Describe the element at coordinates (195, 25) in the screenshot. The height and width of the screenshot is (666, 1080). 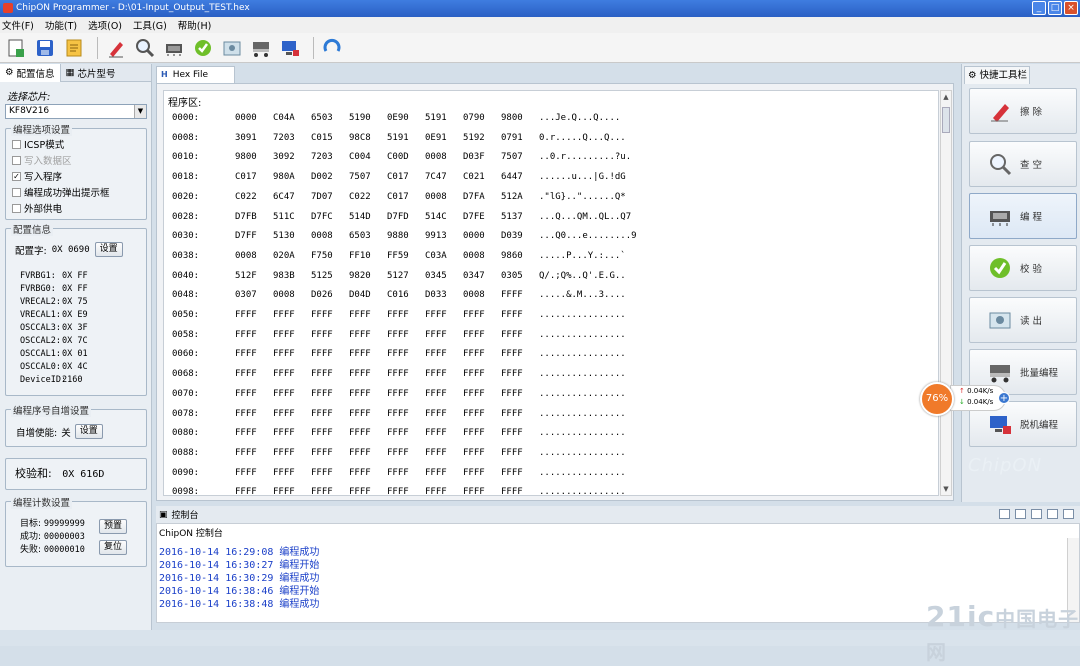
I see `menu-help: 帮助(H)` at that location.